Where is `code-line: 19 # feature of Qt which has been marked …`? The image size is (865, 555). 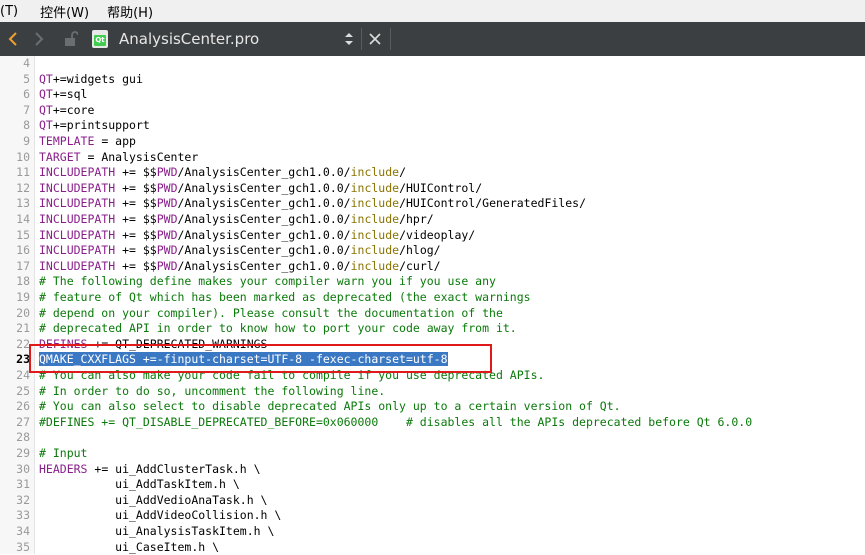 code-line: 19 # feature of Qt which has been marked … is located at coordinates (432, 298).